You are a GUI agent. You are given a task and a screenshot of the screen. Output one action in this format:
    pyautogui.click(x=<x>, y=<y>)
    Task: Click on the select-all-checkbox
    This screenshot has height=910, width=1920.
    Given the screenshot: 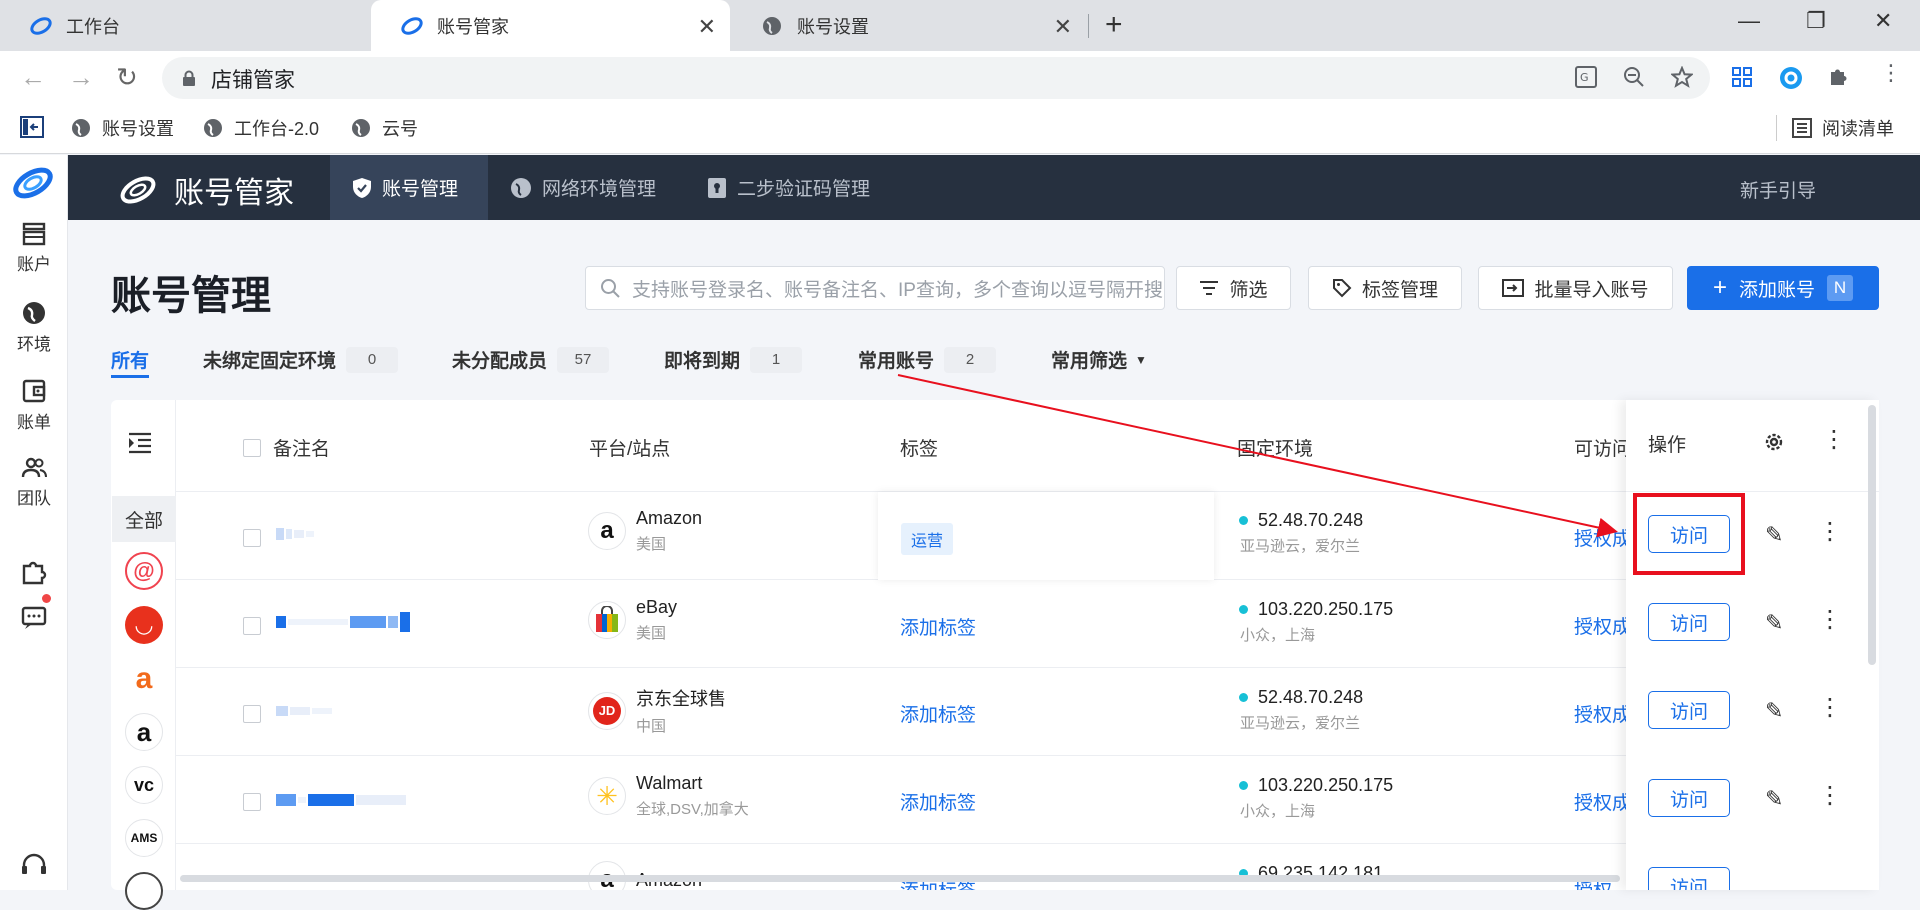 What is the action you would take?
    pyautogui.click(x=252, y=448)
    